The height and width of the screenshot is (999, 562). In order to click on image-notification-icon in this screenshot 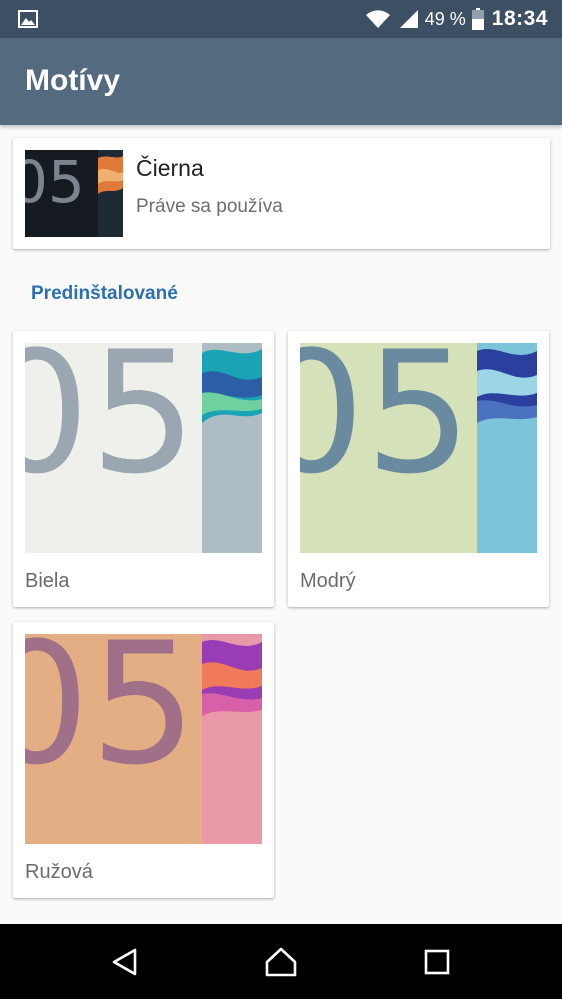, I will do `click(28, 19)`.